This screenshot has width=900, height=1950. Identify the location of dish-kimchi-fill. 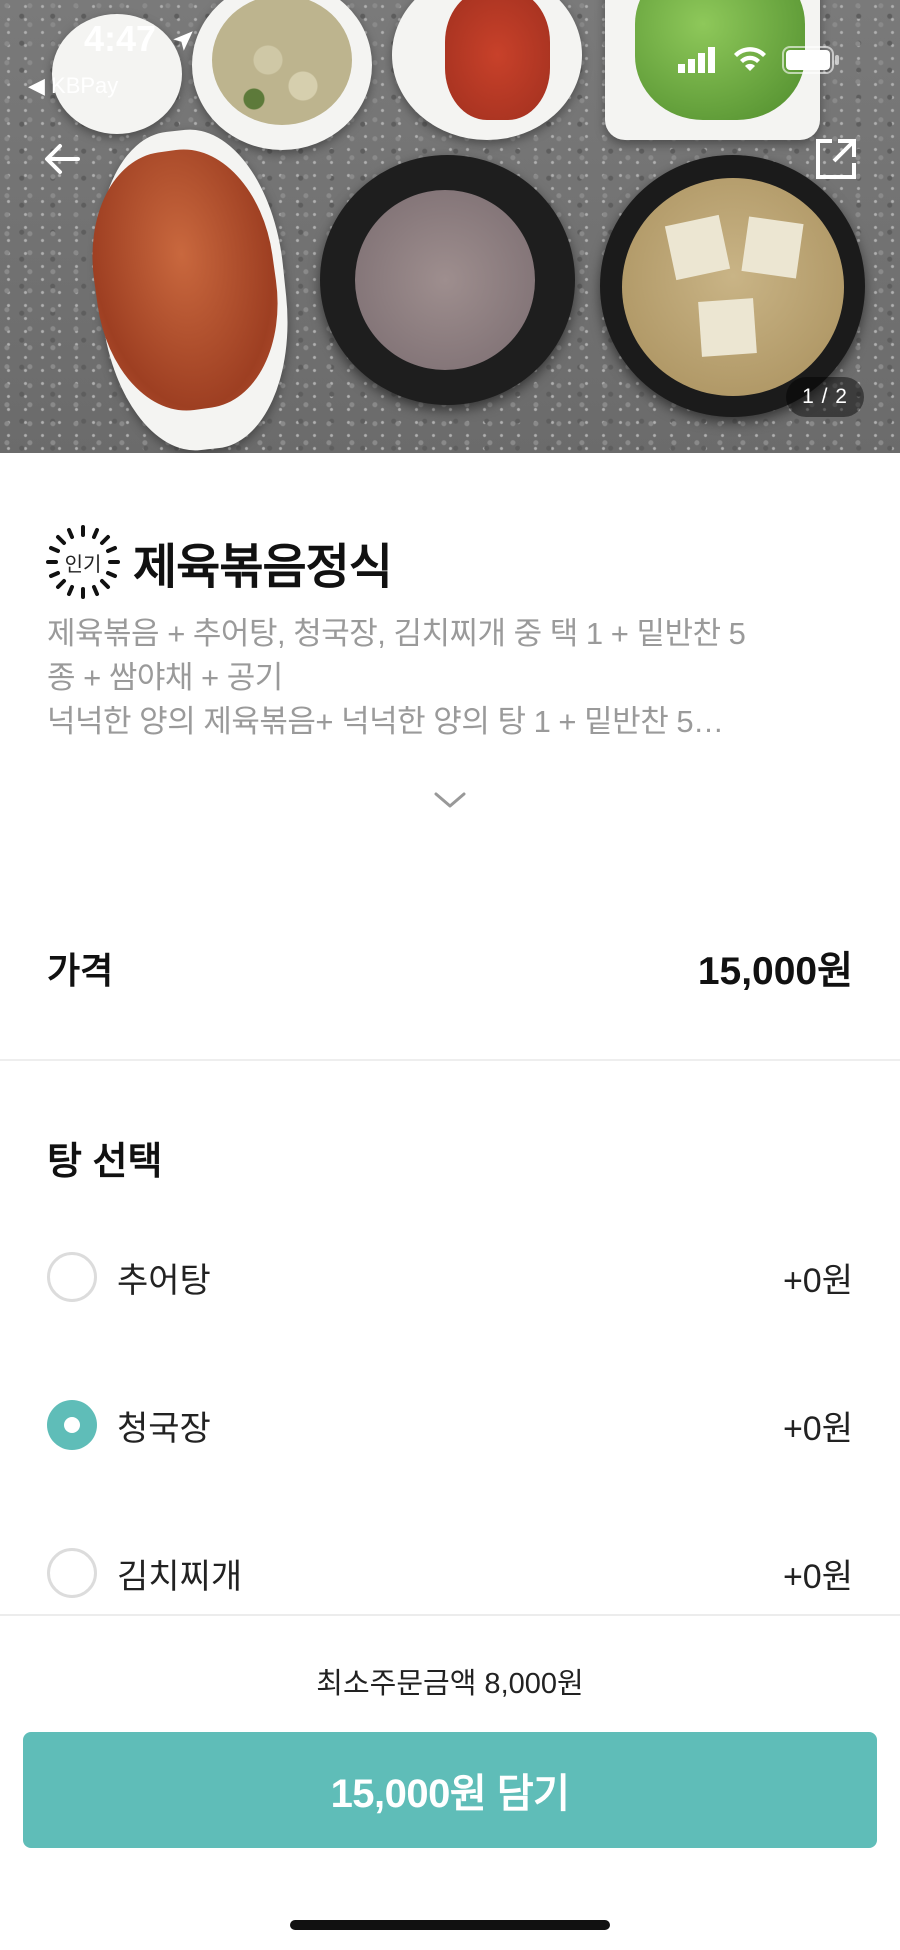
(497, 60).